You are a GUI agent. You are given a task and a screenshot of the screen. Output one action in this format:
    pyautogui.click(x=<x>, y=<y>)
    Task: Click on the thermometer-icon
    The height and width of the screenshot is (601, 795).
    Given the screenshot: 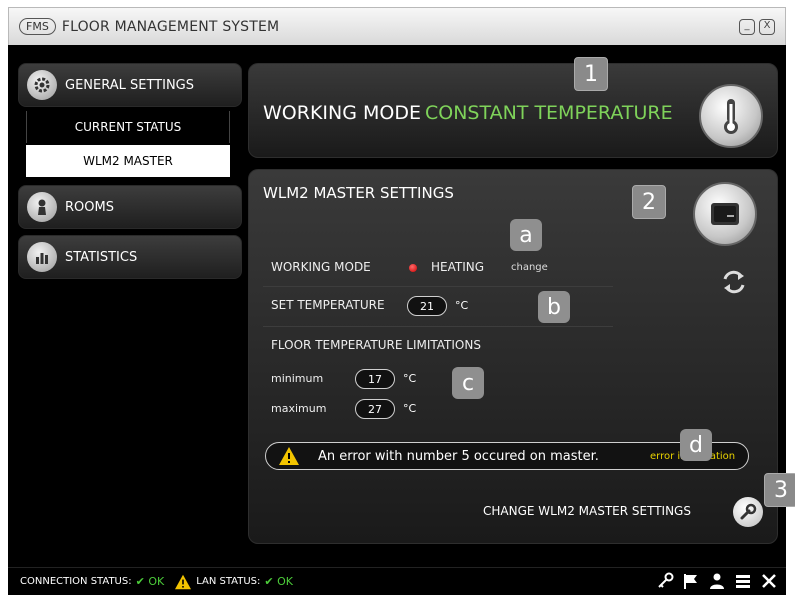 What is the action you would take?
    pyautogui.click(x=731, y=116)
    